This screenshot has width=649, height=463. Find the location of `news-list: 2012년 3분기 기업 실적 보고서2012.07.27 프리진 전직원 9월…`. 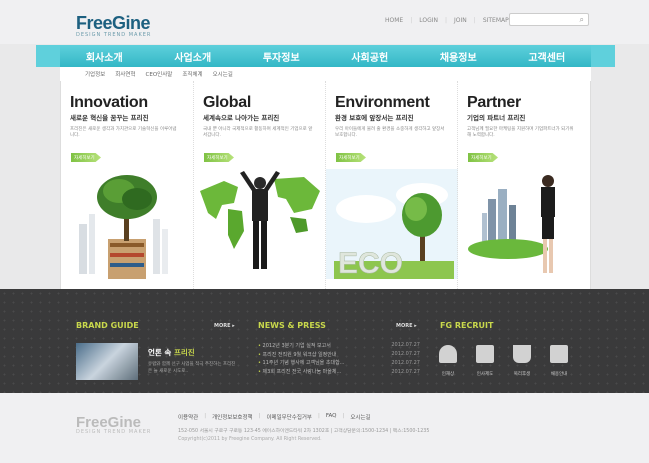

news-list: 2012년 3분기 기업 실적 보고서2012.07.27 프리진 전직원 9월… is located at coordinates (339, 358).